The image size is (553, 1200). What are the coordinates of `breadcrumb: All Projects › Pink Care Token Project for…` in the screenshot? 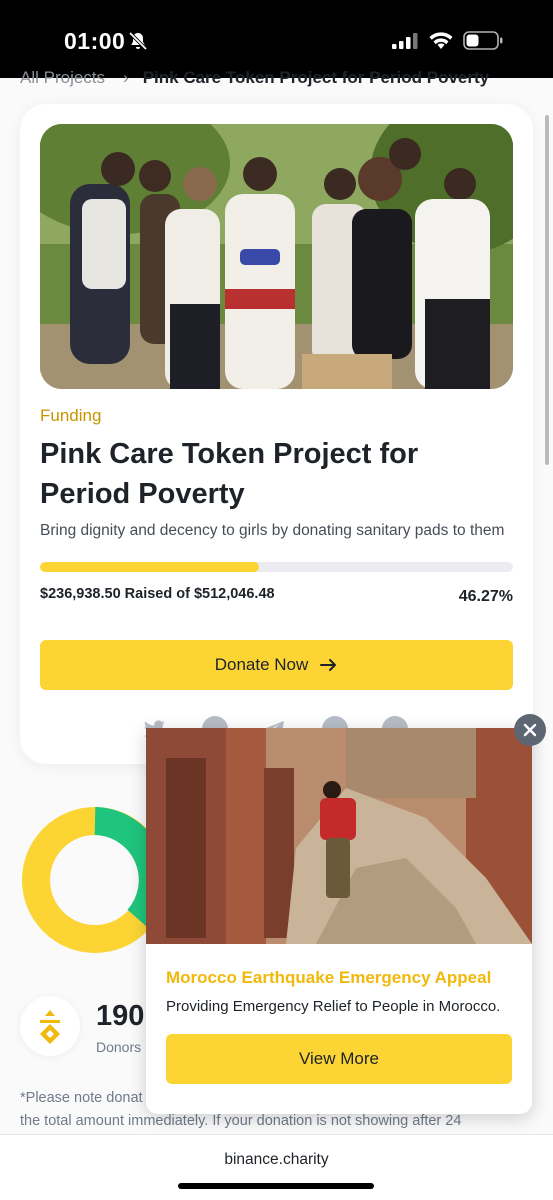 It's located at (280, 79).